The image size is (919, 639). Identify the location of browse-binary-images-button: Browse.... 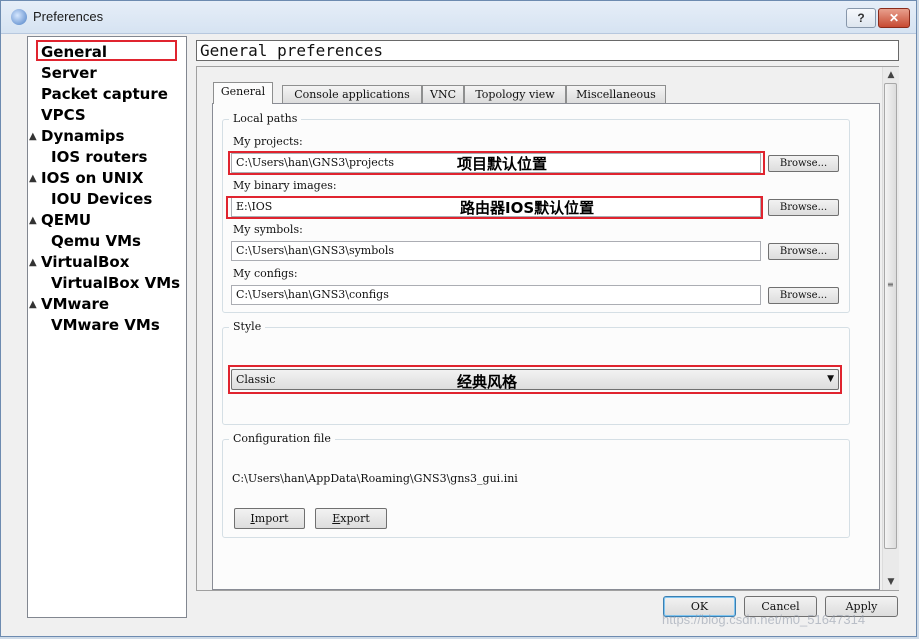
(803, 207).